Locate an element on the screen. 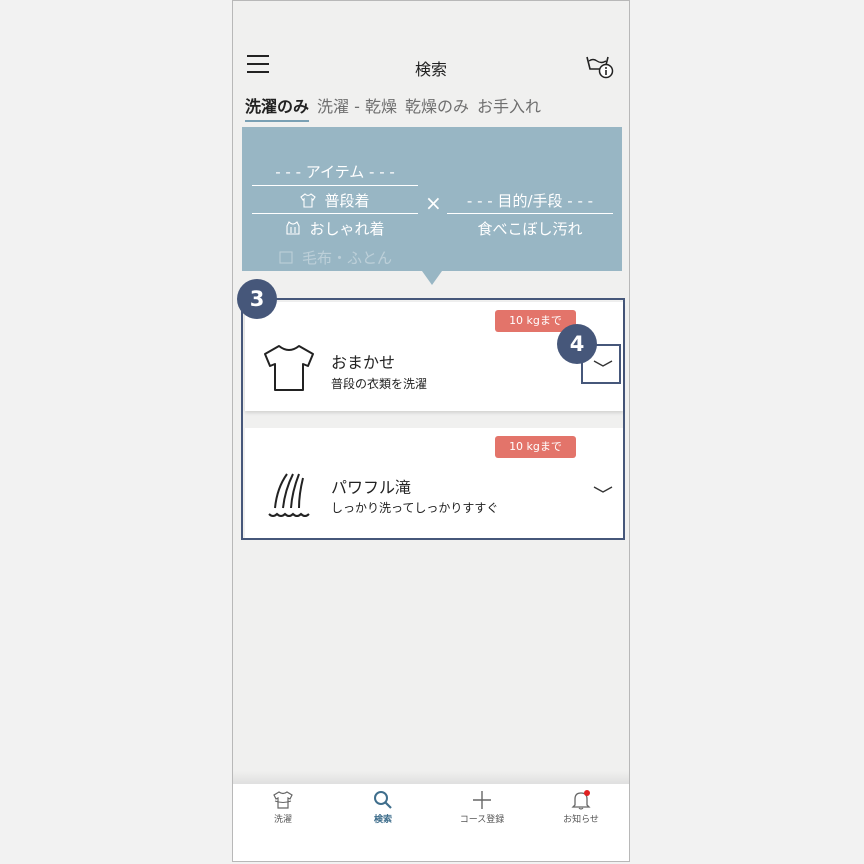 Image resolution: width=864 pixels, height=864 pixels. shirt-icon is located at coordinates (308, 200).